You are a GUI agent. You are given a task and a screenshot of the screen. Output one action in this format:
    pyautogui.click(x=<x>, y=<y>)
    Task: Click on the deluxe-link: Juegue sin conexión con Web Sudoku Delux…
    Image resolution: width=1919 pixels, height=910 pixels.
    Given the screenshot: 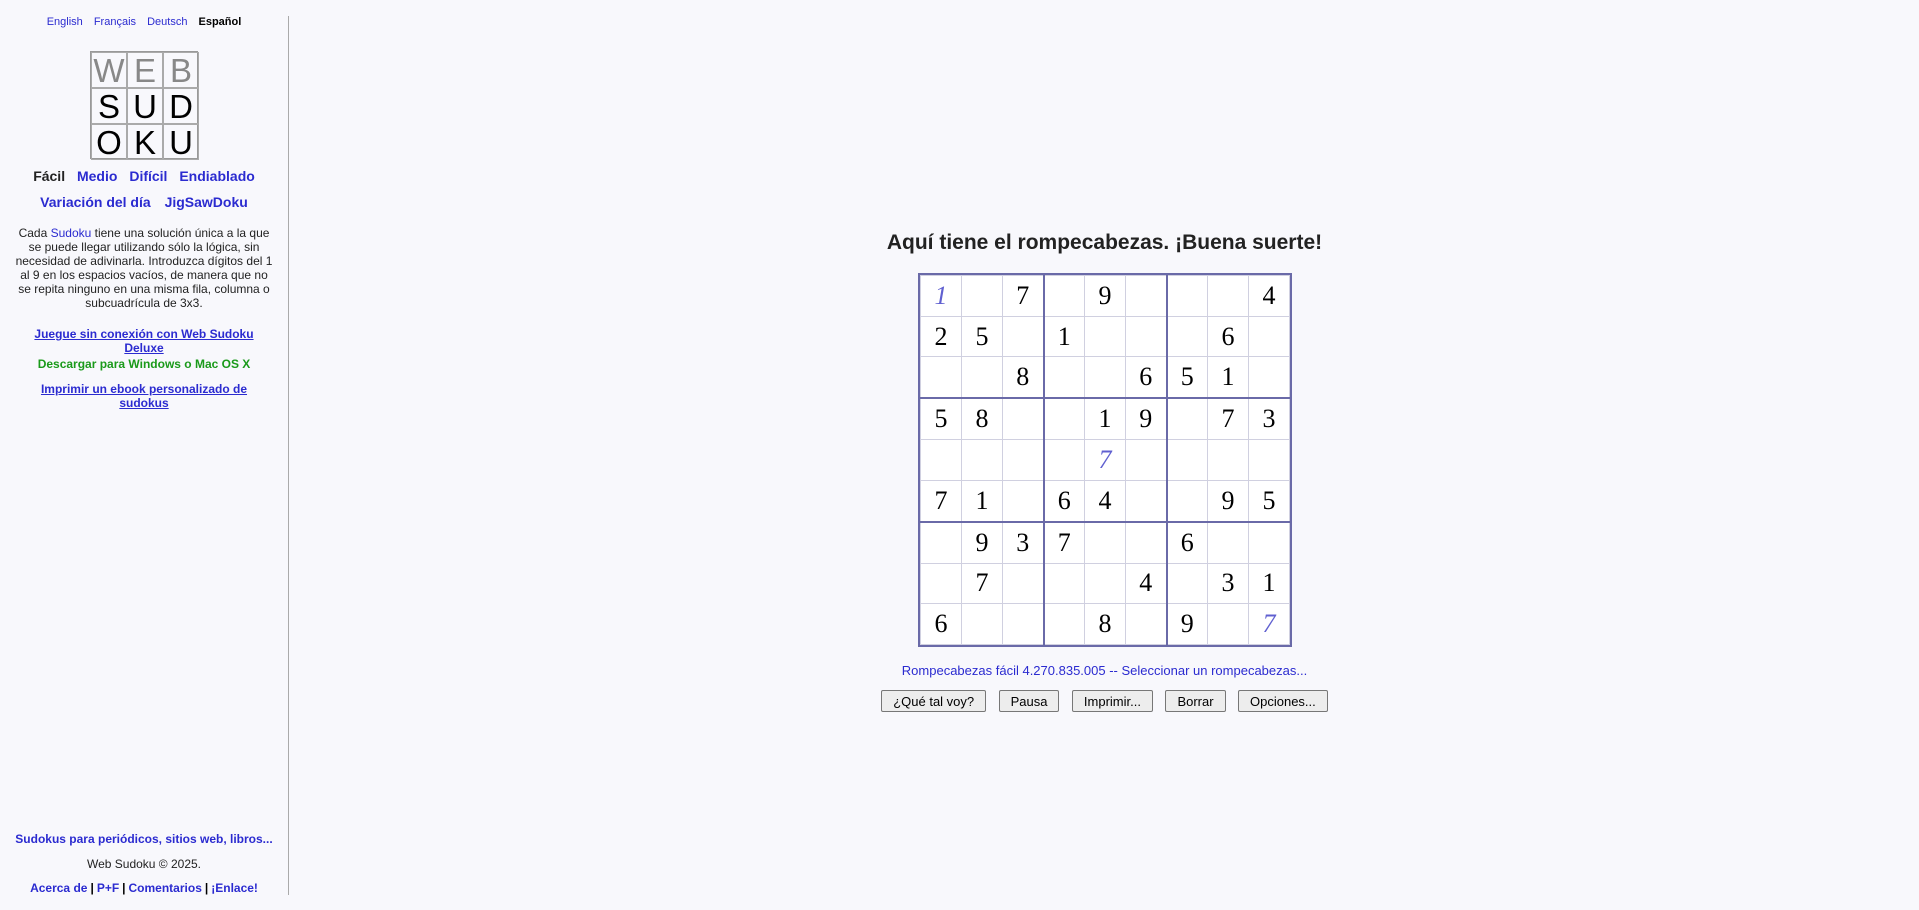 What is the action you would take?
    pyautogui.click(x=144, y=341)
    